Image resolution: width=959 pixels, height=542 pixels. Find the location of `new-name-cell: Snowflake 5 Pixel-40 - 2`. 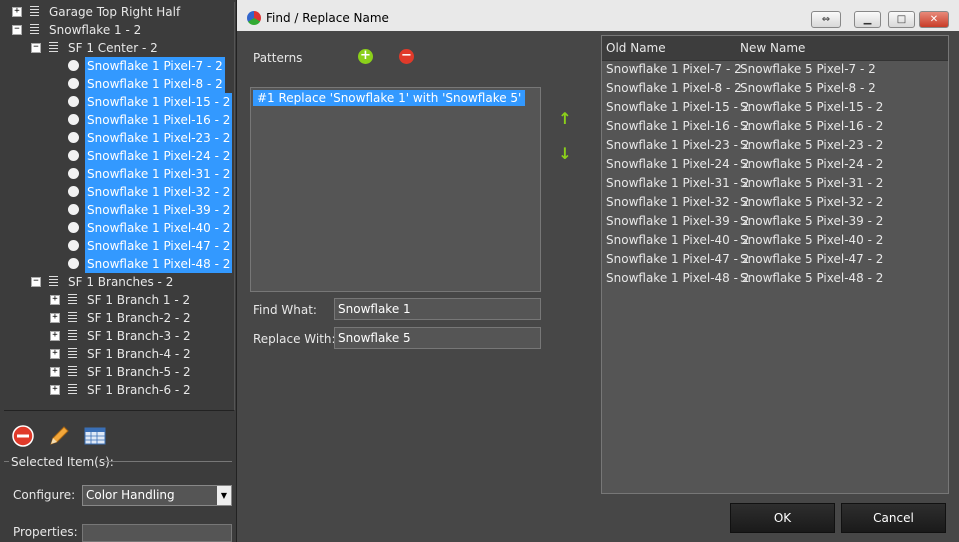

new-name-cell: Snowflake 5 Pixel-40 - 2 is located at coordinates (811, 240).